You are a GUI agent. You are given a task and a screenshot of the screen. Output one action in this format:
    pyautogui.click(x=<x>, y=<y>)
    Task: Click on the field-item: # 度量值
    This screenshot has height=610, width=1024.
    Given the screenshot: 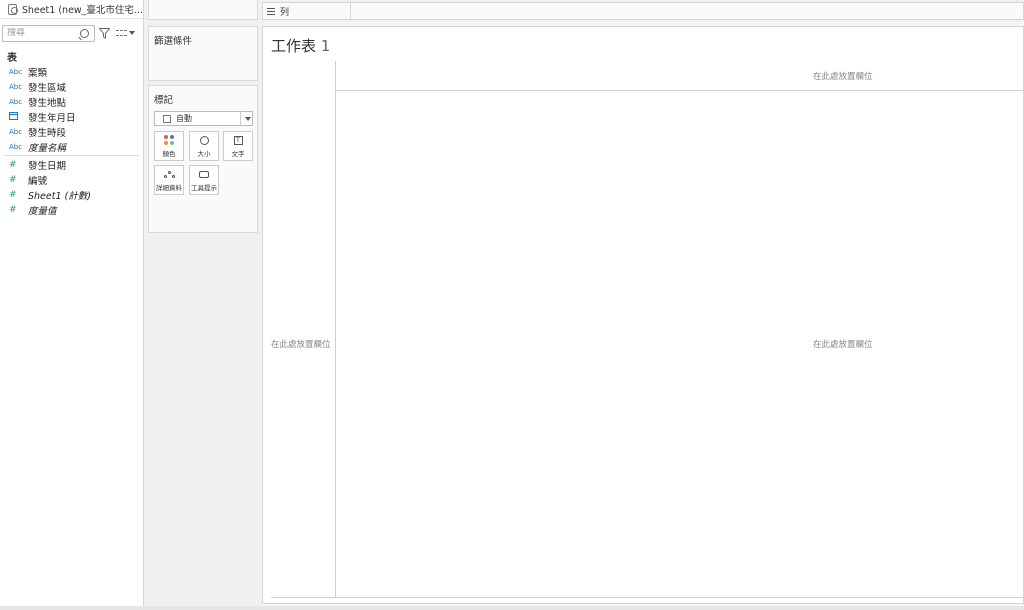 What is the action you would take?
    pyautogui.click(x=71, y=209)
    